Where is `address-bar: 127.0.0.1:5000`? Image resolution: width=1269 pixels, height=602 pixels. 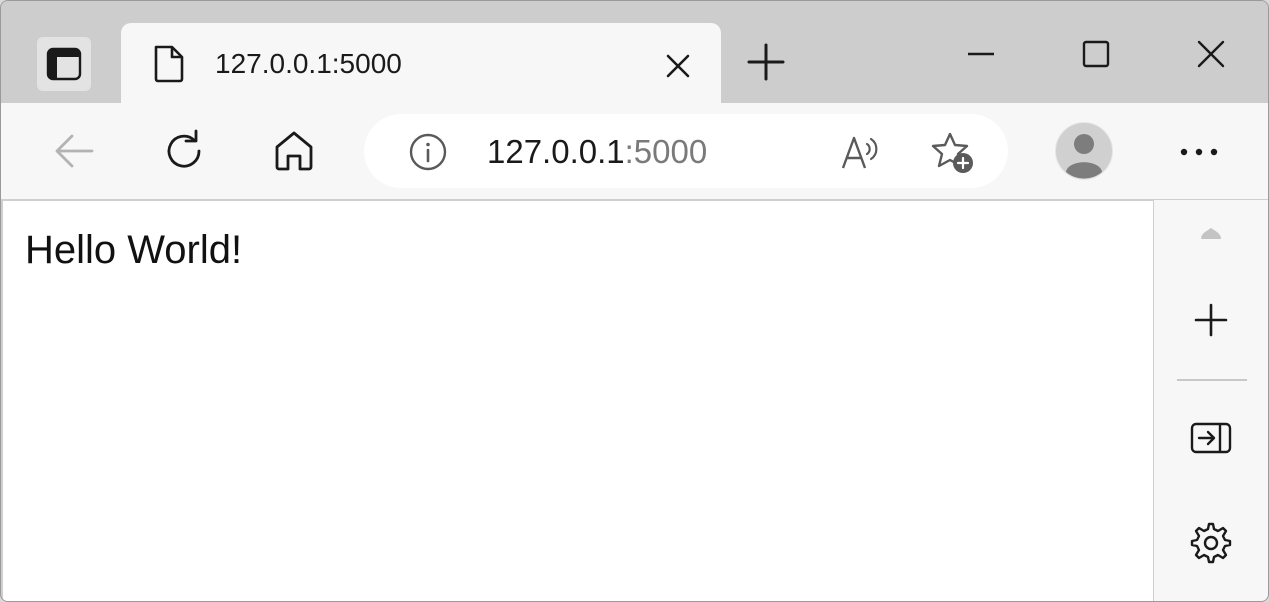
address-bar: 127.0.0.1:5000 is located at coordinates (686, 151).